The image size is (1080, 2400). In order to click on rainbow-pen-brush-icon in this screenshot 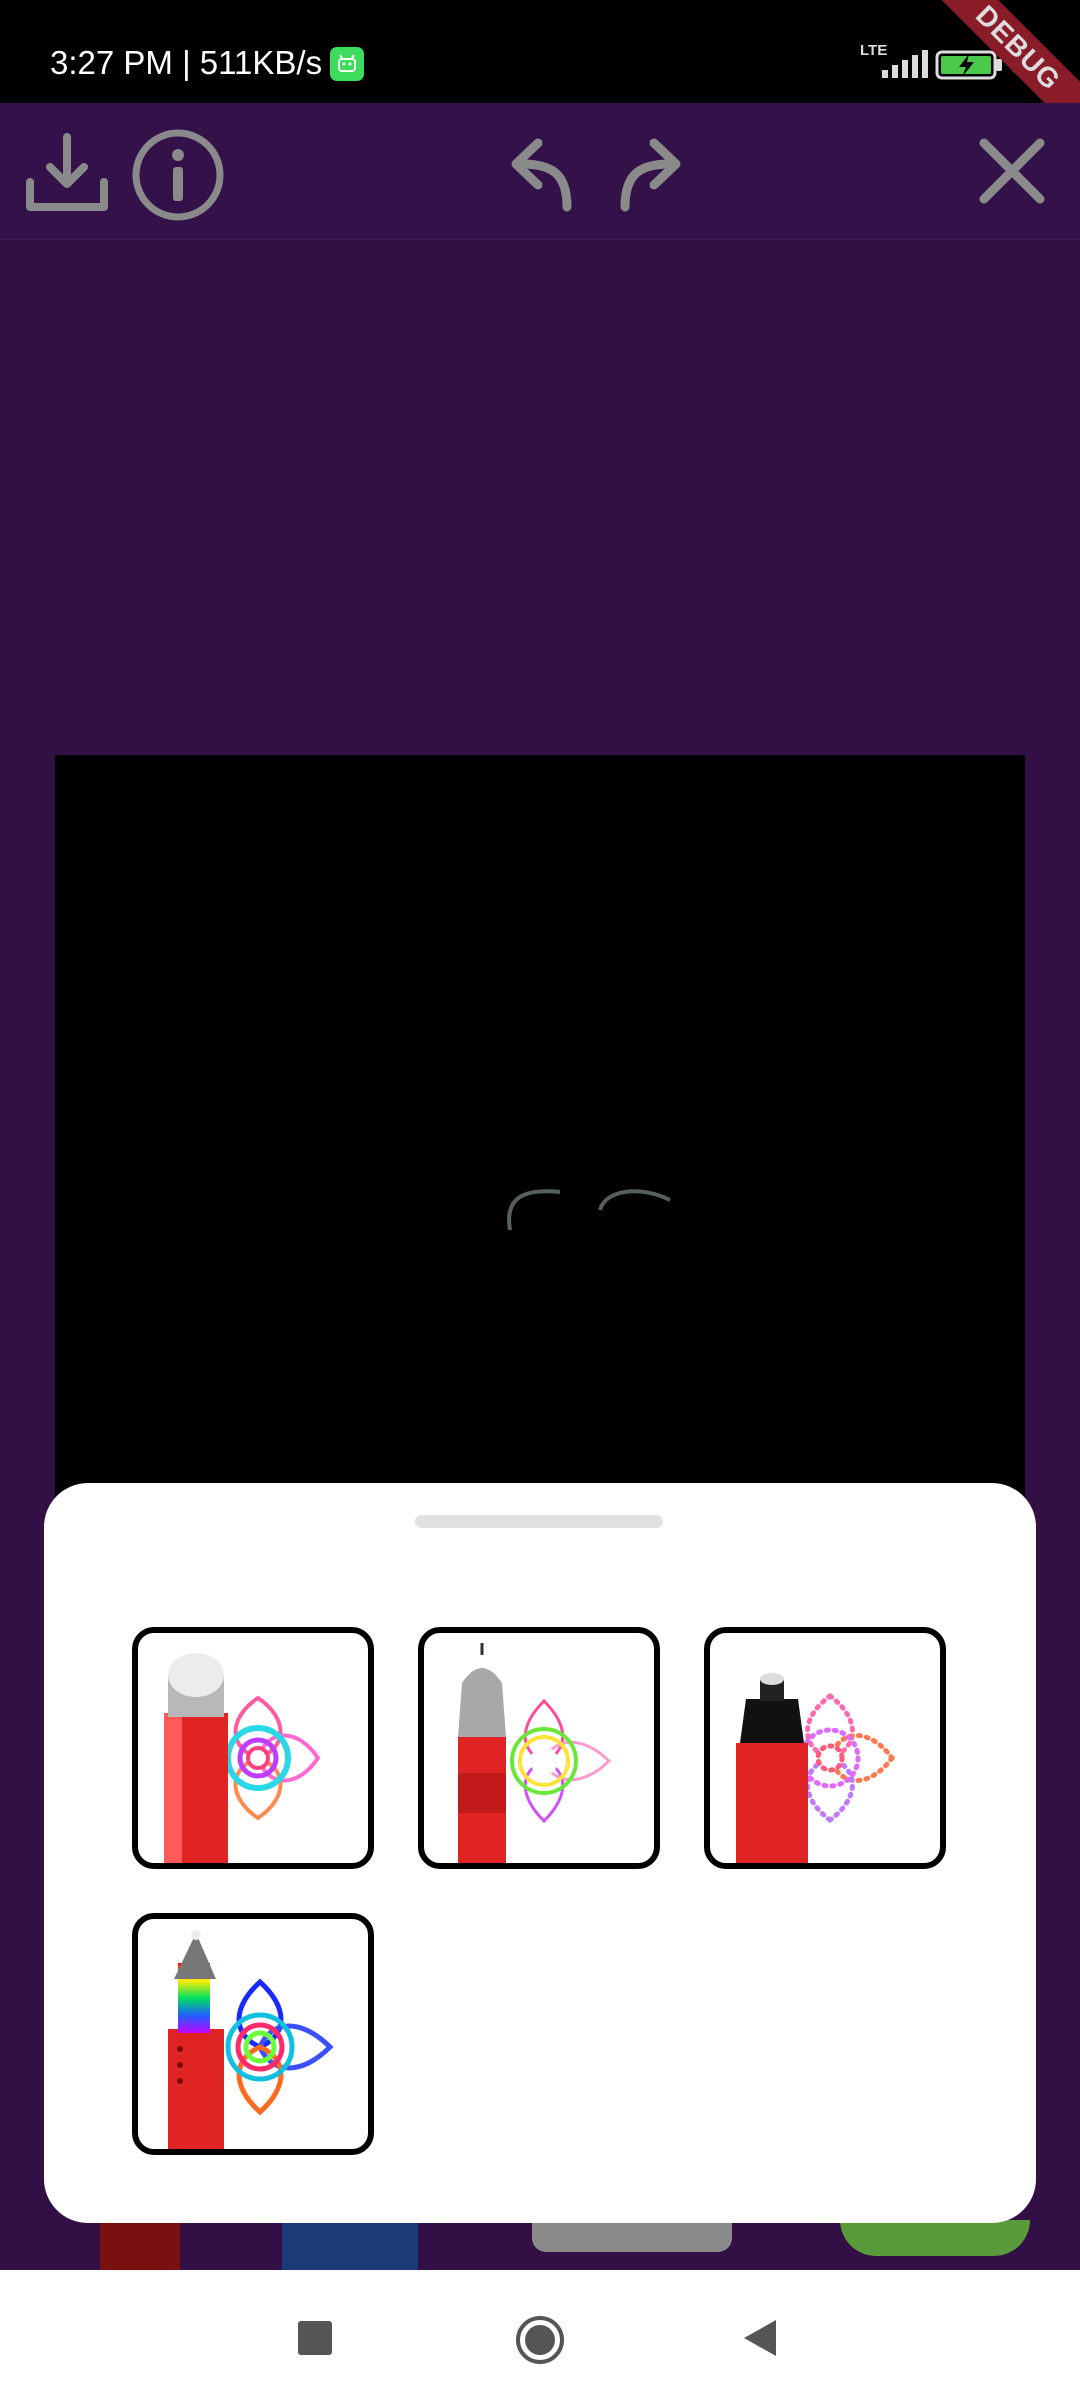, I will do `click(251, 2039)`.